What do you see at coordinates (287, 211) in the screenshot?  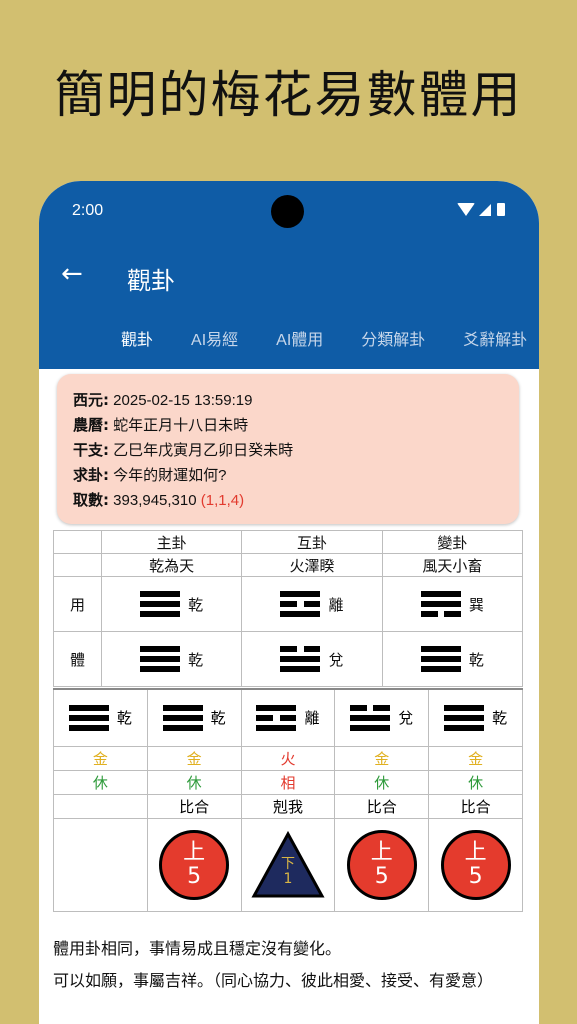 I see `camera-cutout` at bounding box center [287, 211].